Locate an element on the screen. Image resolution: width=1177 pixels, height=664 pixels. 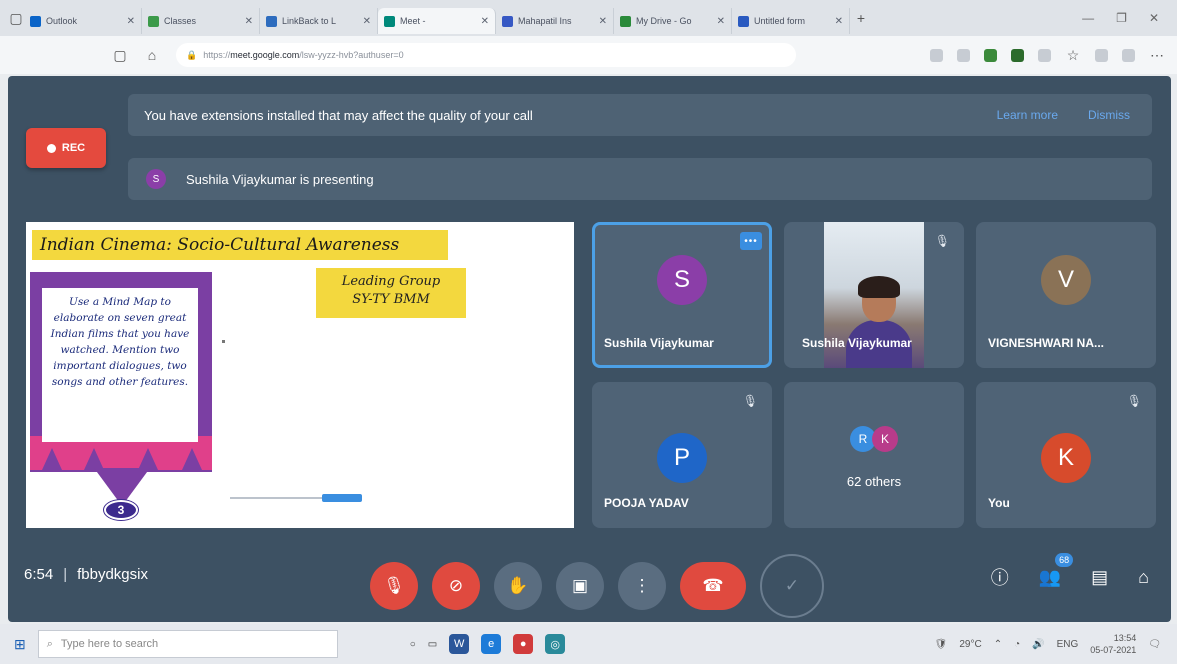
tile-more-options-icon: ••• is located at coordinates (751, 241).